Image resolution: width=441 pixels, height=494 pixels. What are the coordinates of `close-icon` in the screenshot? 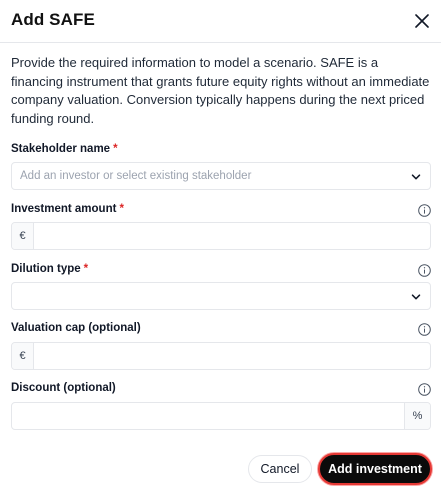 It's located at (422, 21).